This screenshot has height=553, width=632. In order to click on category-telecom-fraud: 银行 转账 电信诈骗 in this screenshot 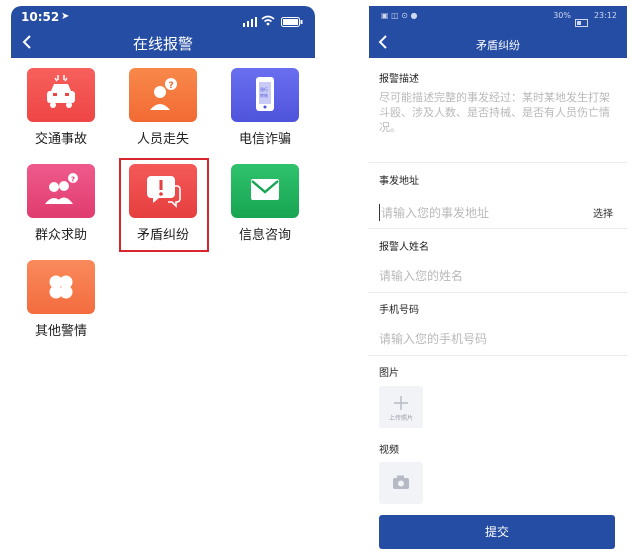, I will do `click(265, 107)`.